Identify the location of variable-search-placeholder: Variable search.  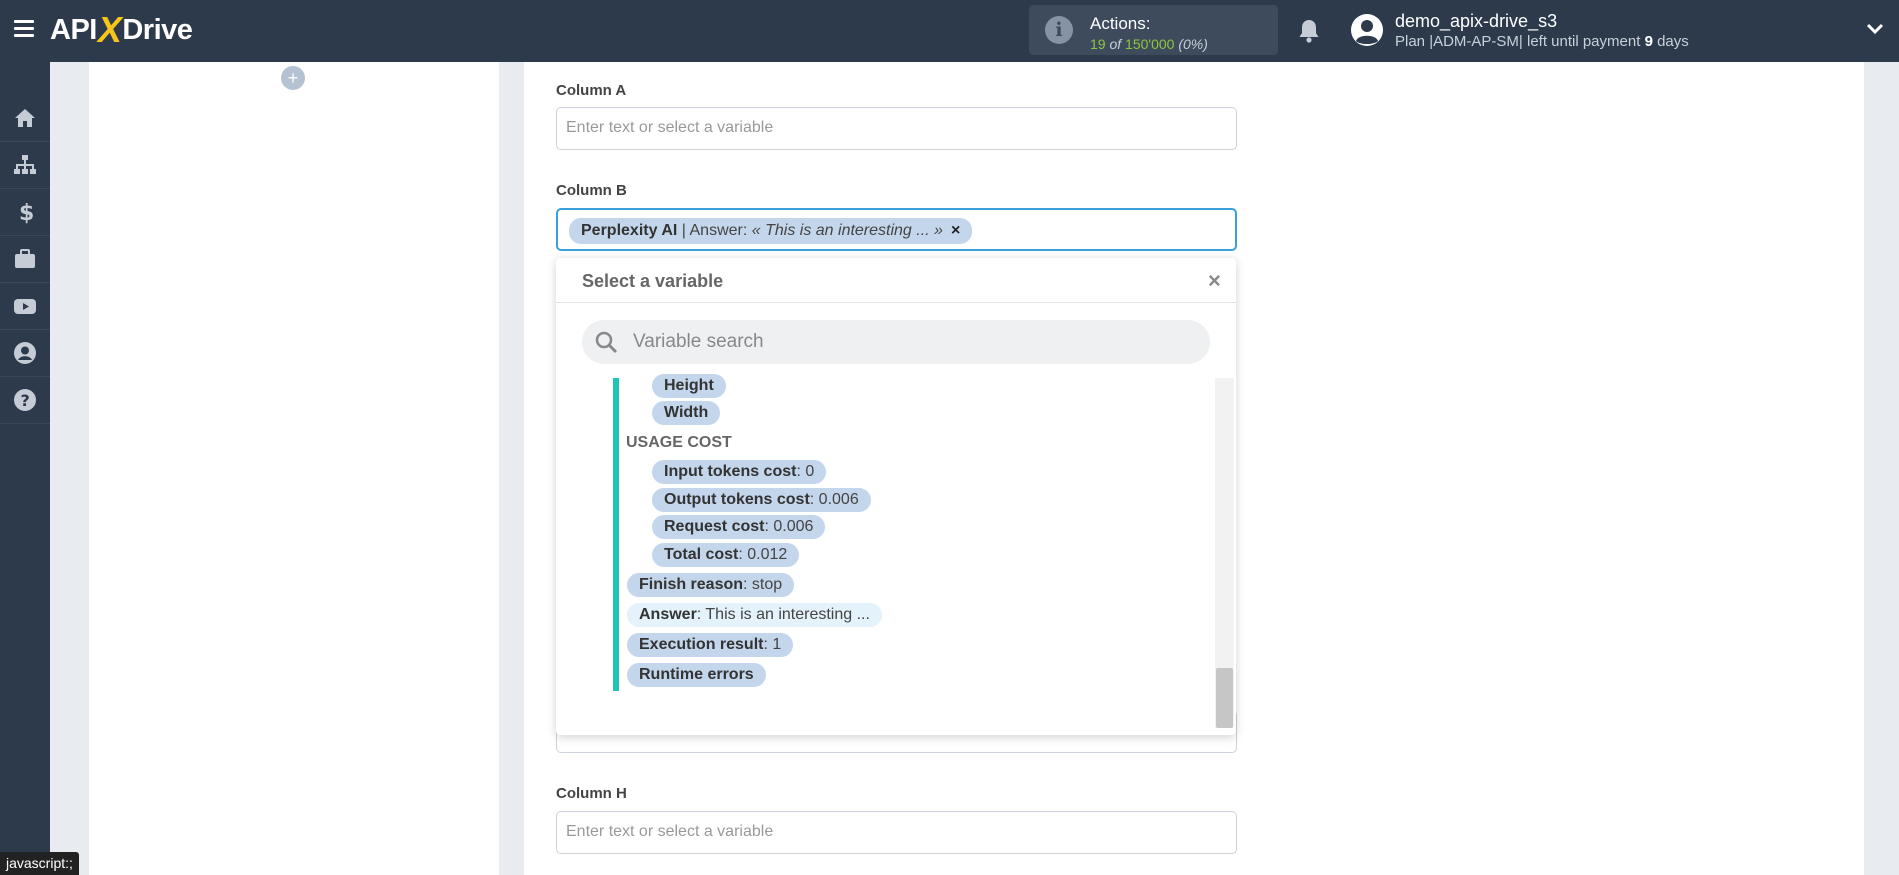
(698, 341).